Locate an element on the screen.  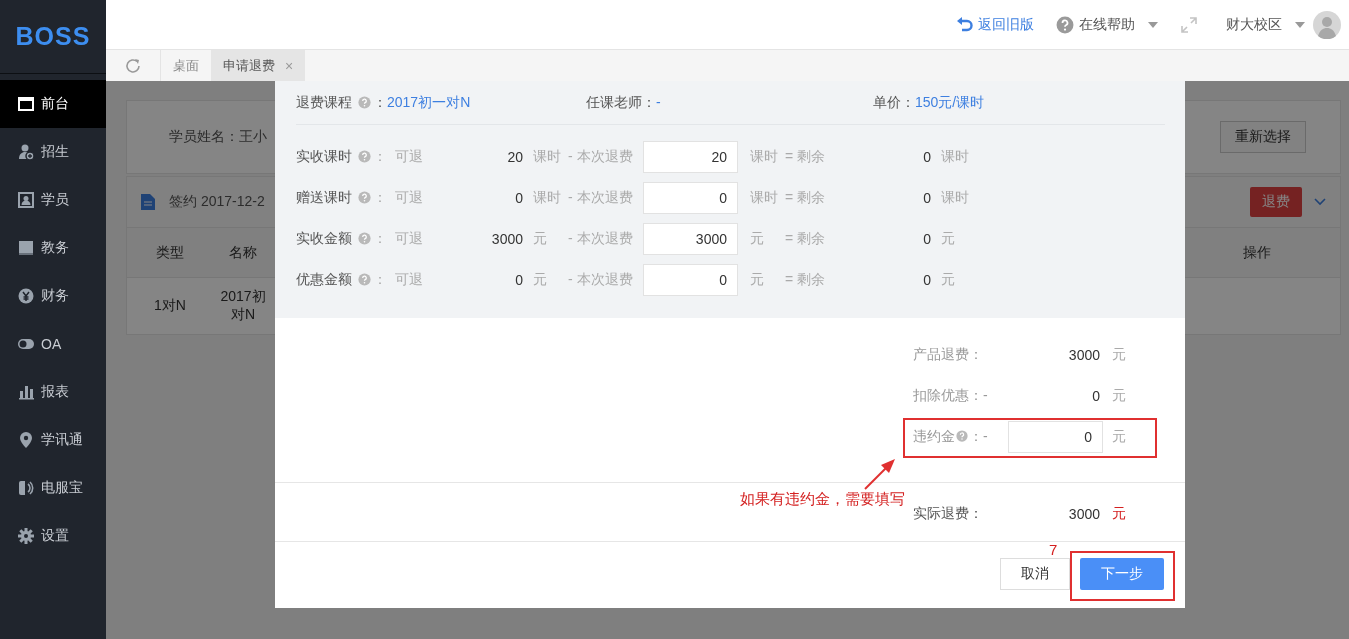
input-field: 20 is located at coordinates (690, 156).